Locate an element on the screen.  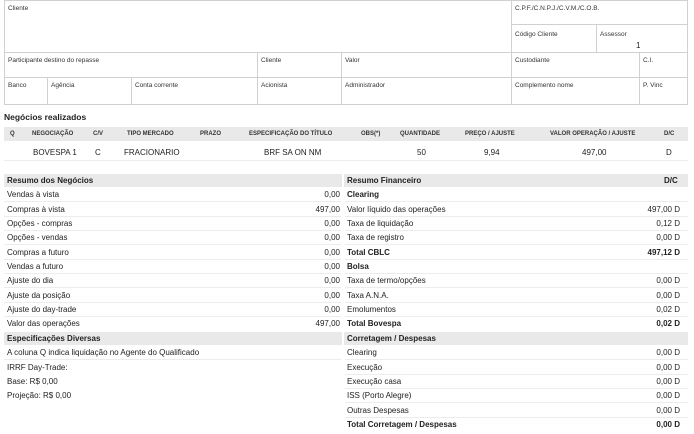
resumo-header-bar is located at coordinates (346, 180).